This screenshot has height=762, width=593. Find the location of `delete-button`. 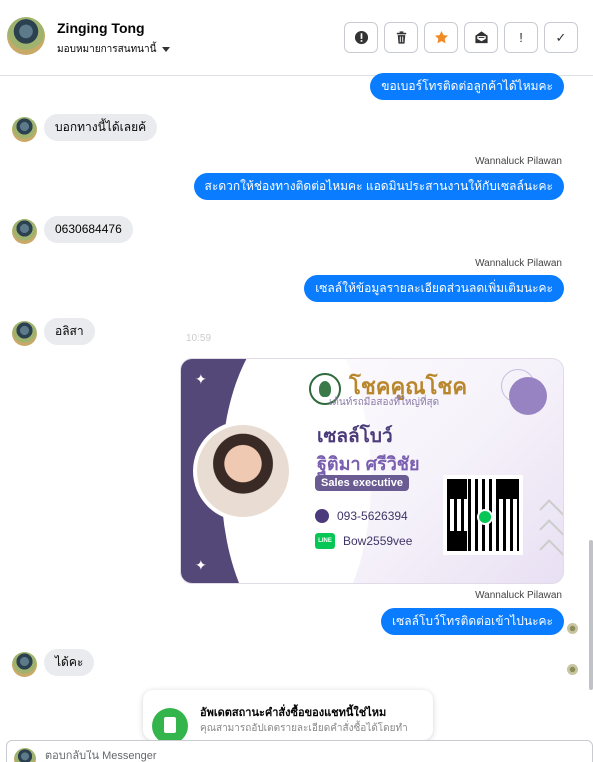

delete-button is located at coordinates (401, 37).